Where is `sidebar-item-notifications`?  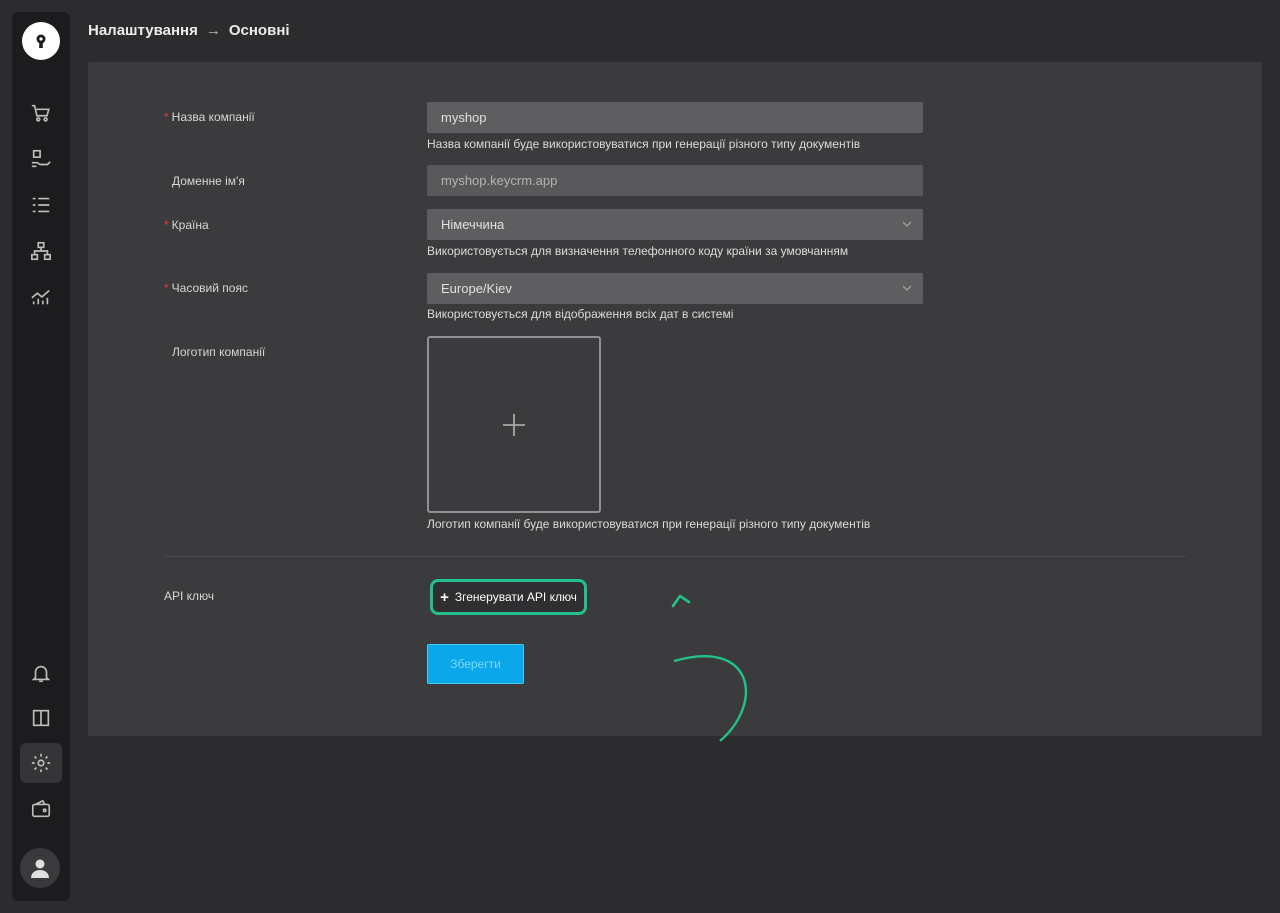 sidebar-item-notifications is located at coordinates (41, 673).